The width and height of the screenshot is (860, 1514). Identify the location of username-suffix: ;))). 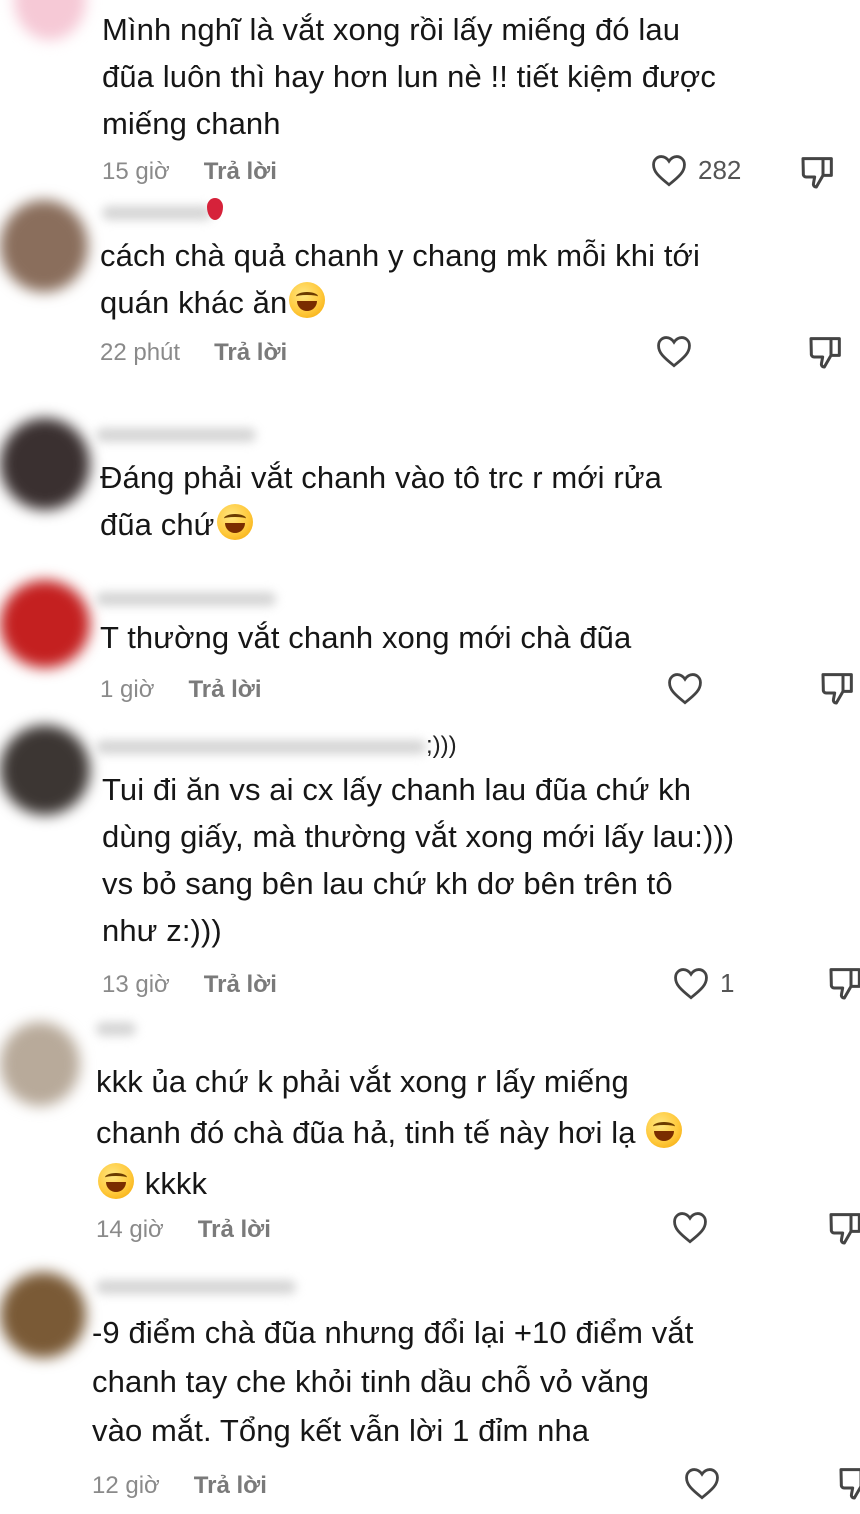
(441, 745).